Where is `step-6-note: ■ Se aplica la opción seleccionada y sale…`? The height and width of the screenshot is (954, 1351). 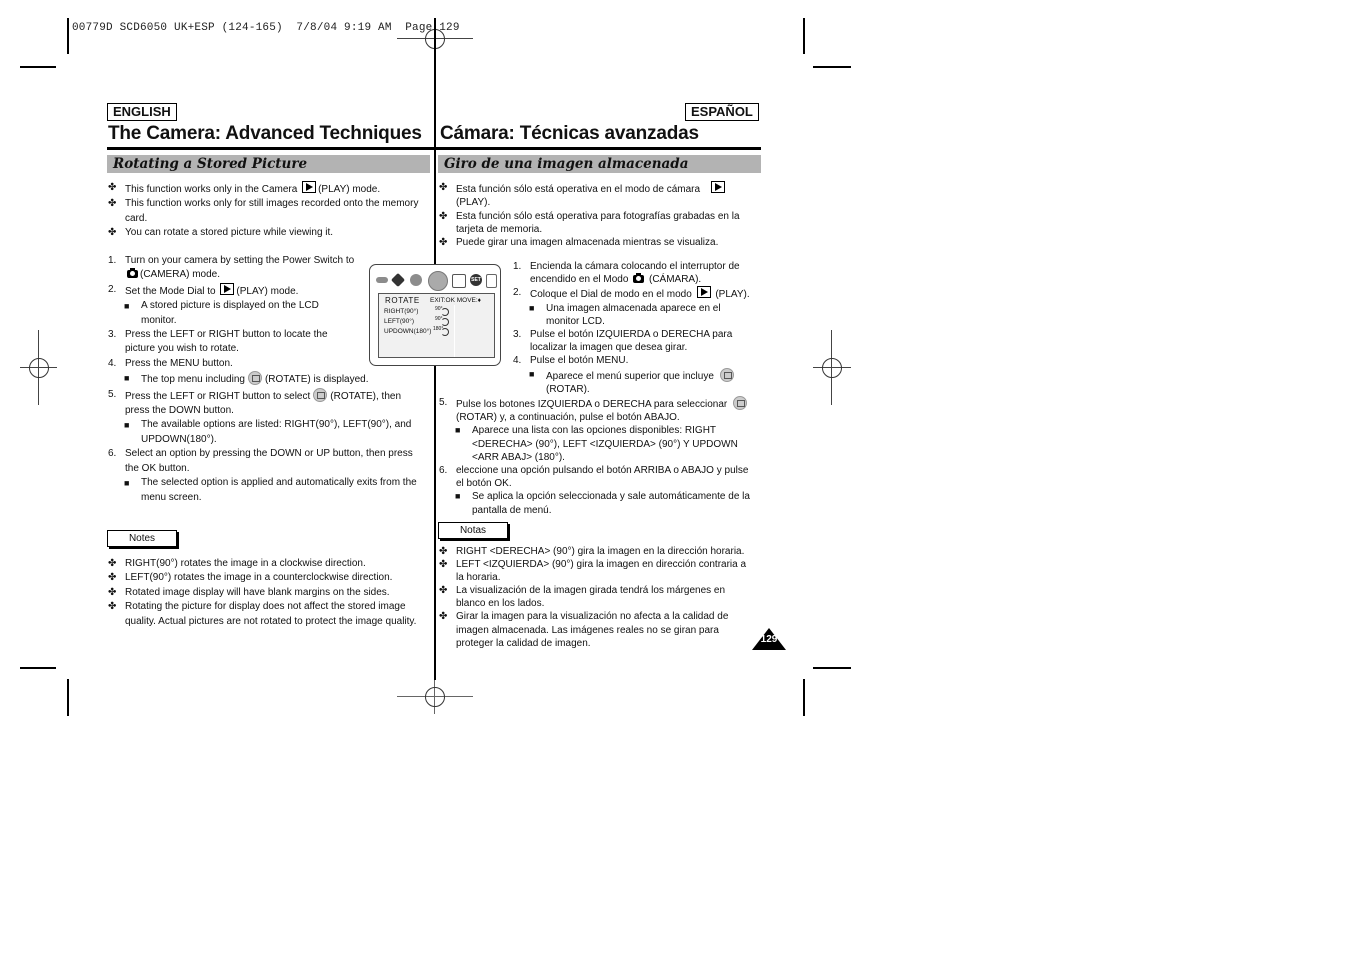
step-6-note: ■ Se aplica la opción seleccionada y sale… is located at coordinates (602, 503).